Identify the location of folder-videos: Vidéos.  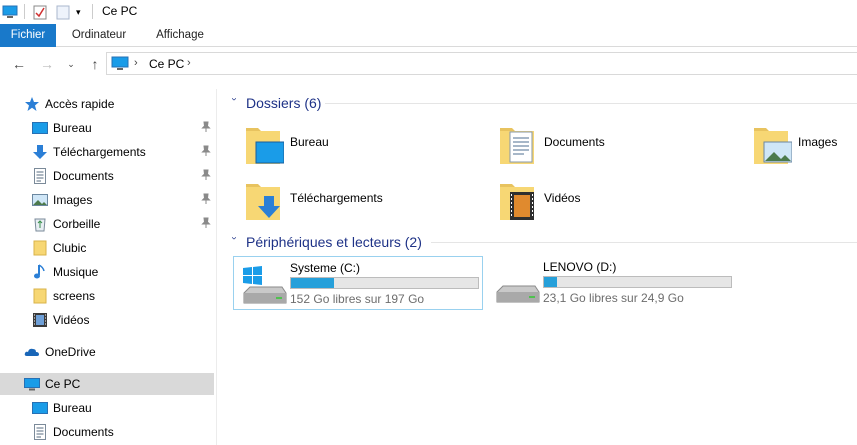
(613, 201).